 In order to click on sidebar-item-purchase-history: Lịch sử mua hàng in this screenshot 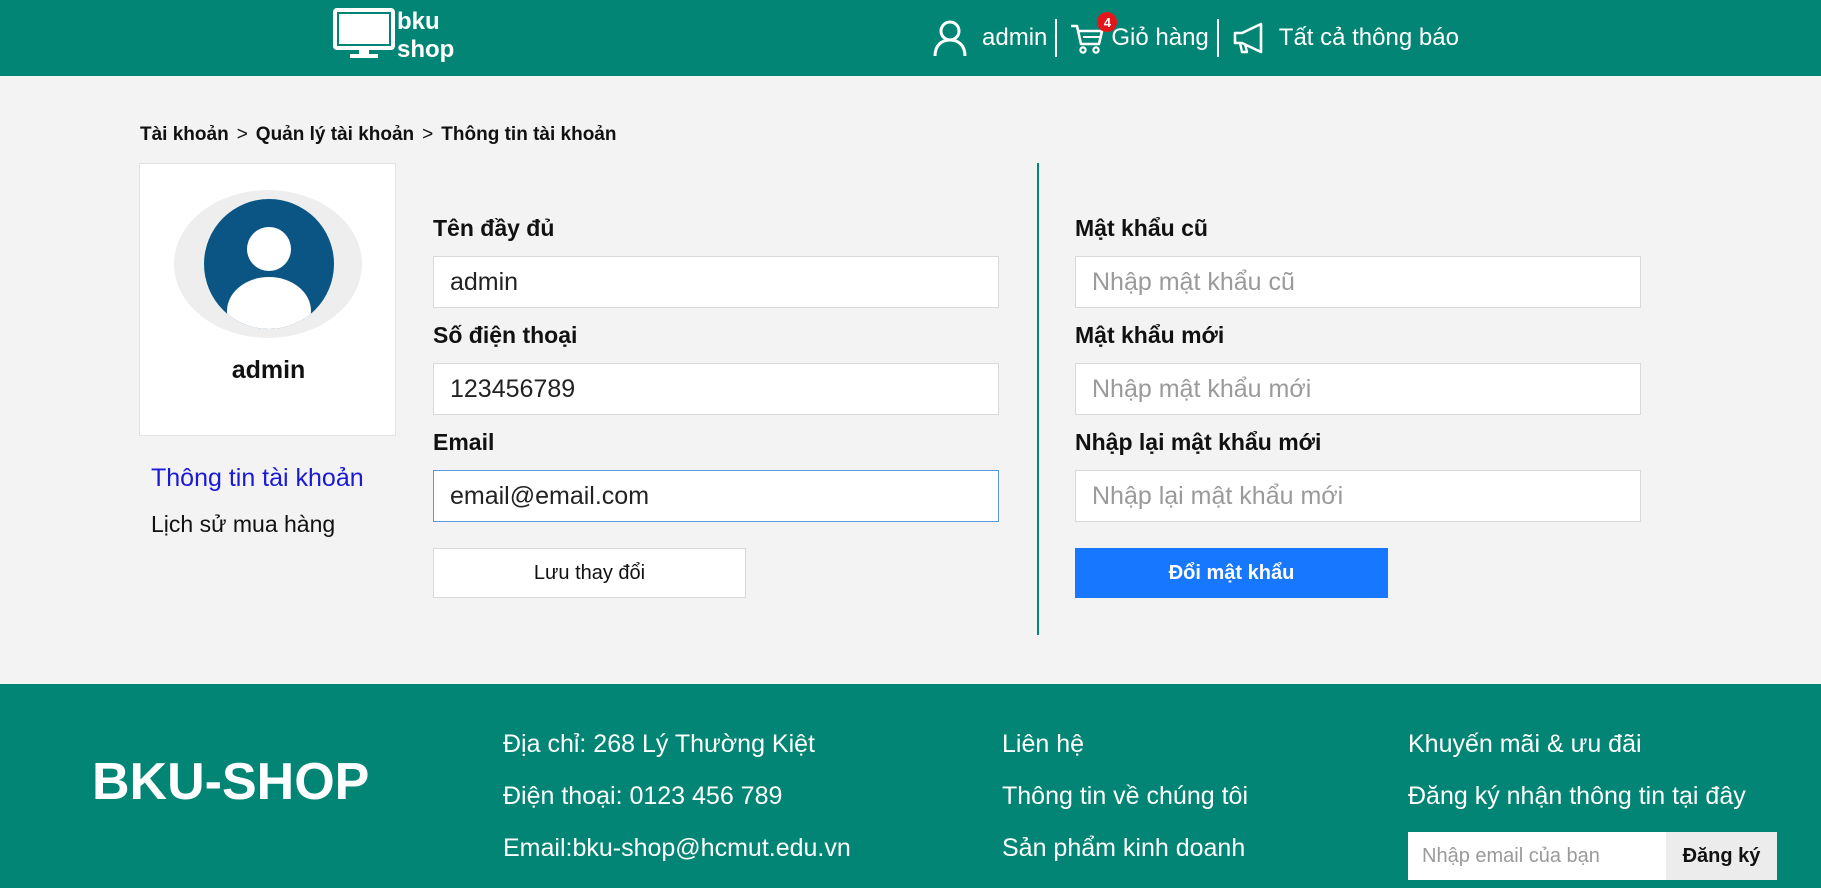, I will do `click(243, 524)`.